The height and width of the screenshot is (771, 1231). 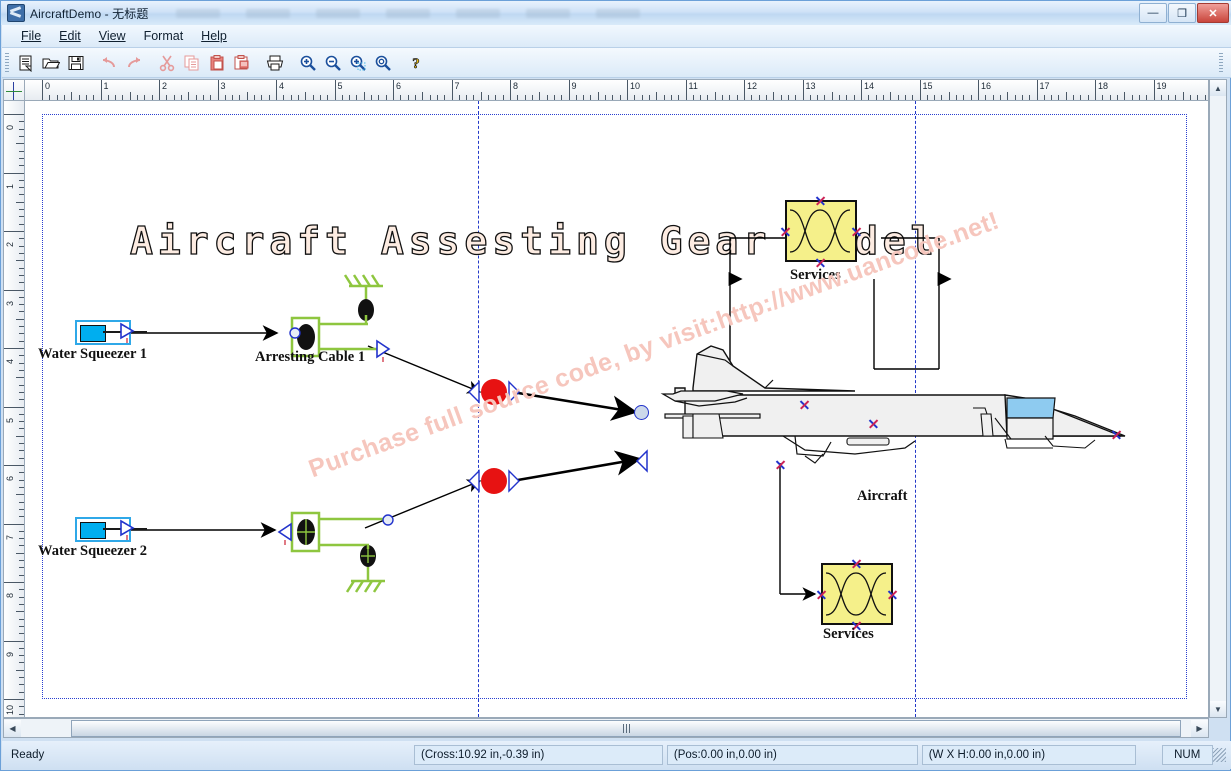 I want to click on resize-grip, so click(x=1219, y=755).